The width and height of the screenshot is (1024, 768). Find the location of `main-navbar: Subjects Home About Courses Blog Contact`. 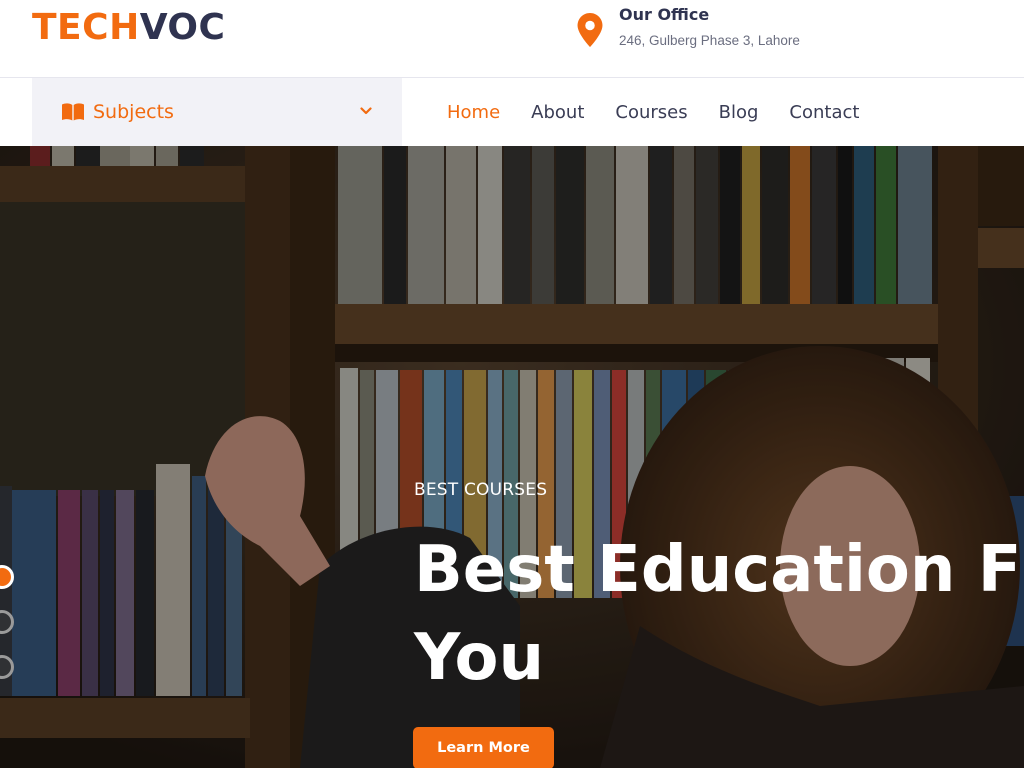

main-navbar: Subjects Home About Courses Blog Contact is located at coordinates (512, 112).